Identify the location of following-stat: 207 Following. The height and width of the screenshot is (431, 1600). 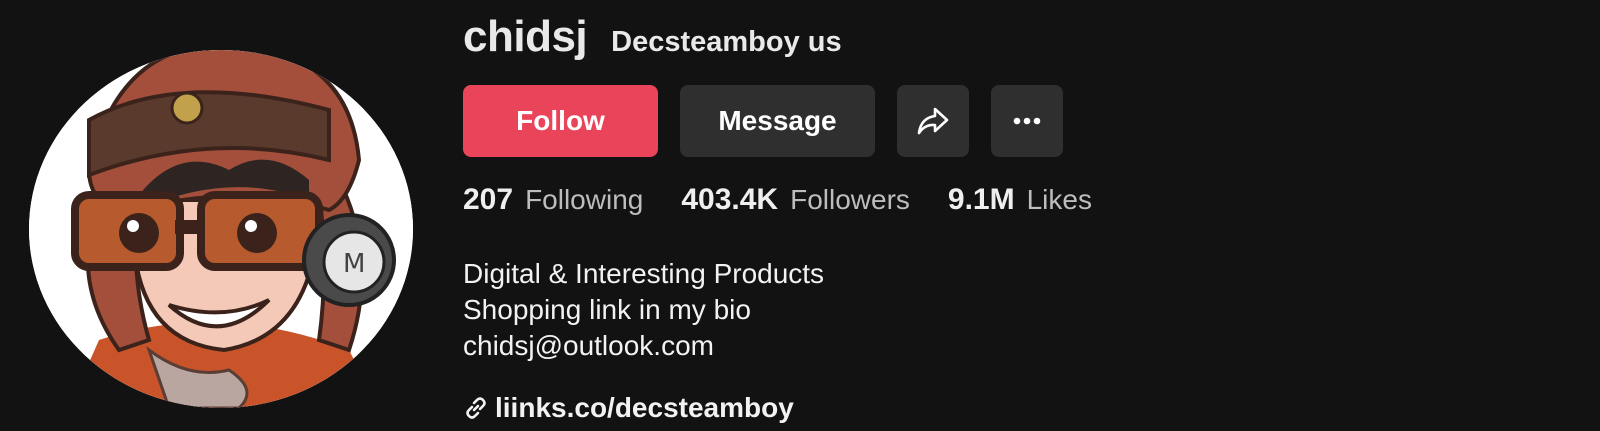
(553, 200).